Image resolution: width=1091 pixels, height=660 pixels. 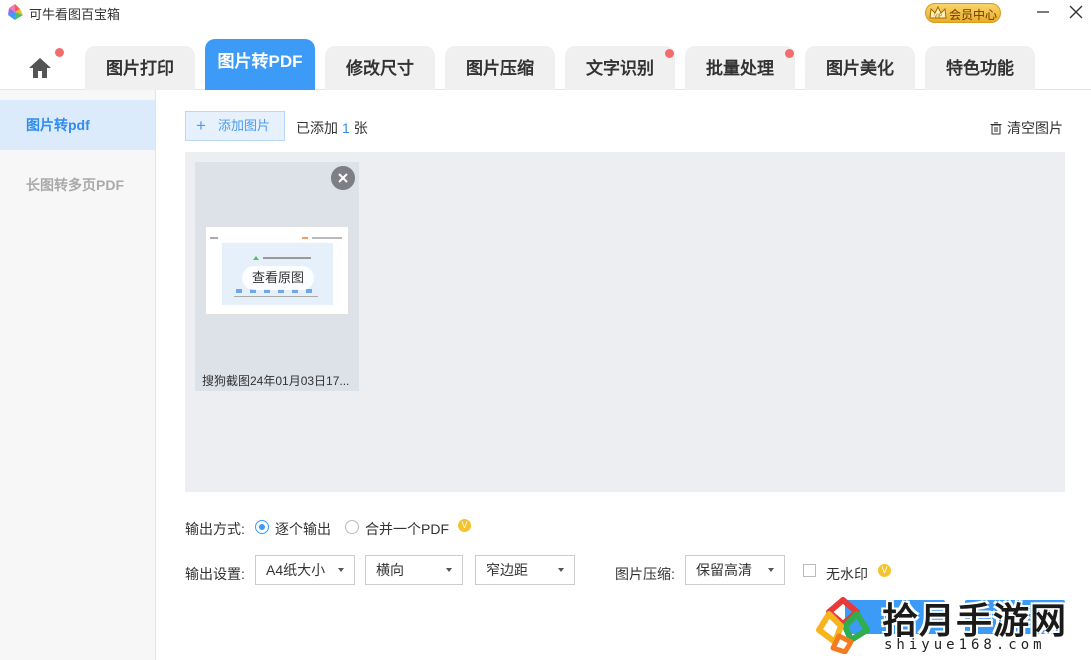 I want to click on app-logo-icon, so click(x=15, y=12).